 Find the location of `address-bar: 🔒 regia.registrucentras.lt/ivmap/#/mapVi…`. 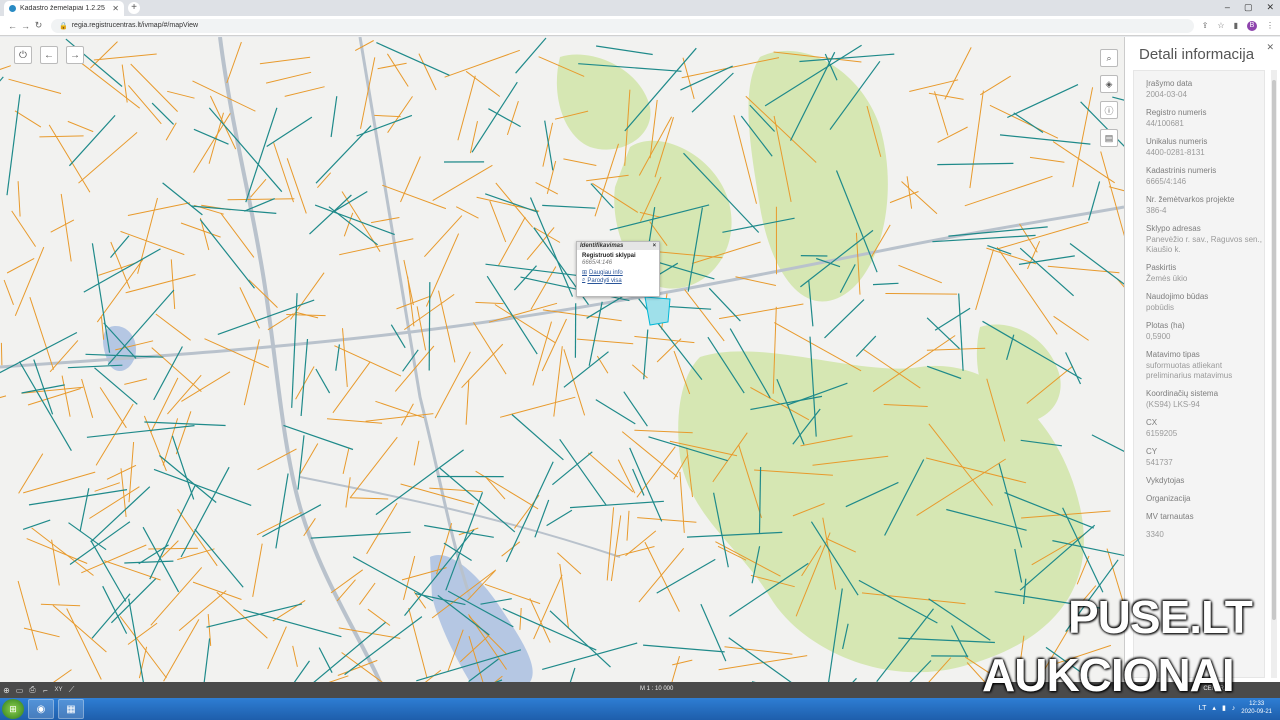

address-bar: 🔒 regia.registrucentras.lt/ivmap/#/mapVi… is located at coordinates (622, 25).